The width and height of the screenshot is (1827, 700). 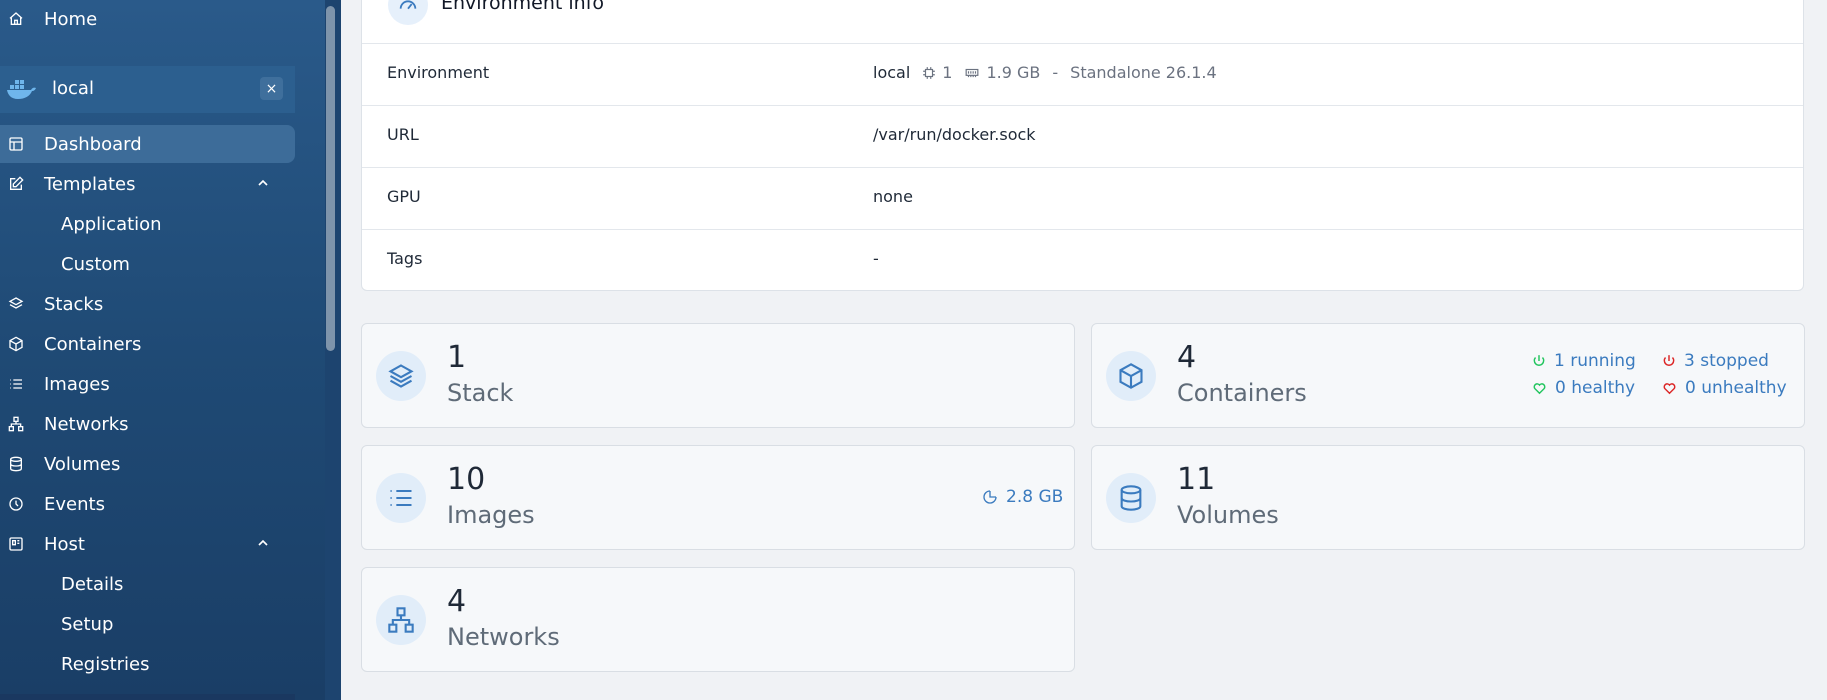 What do you see at coordinates (16, 19) in the screenshot?
I see `home-icon` at bounding box center [16, 19].